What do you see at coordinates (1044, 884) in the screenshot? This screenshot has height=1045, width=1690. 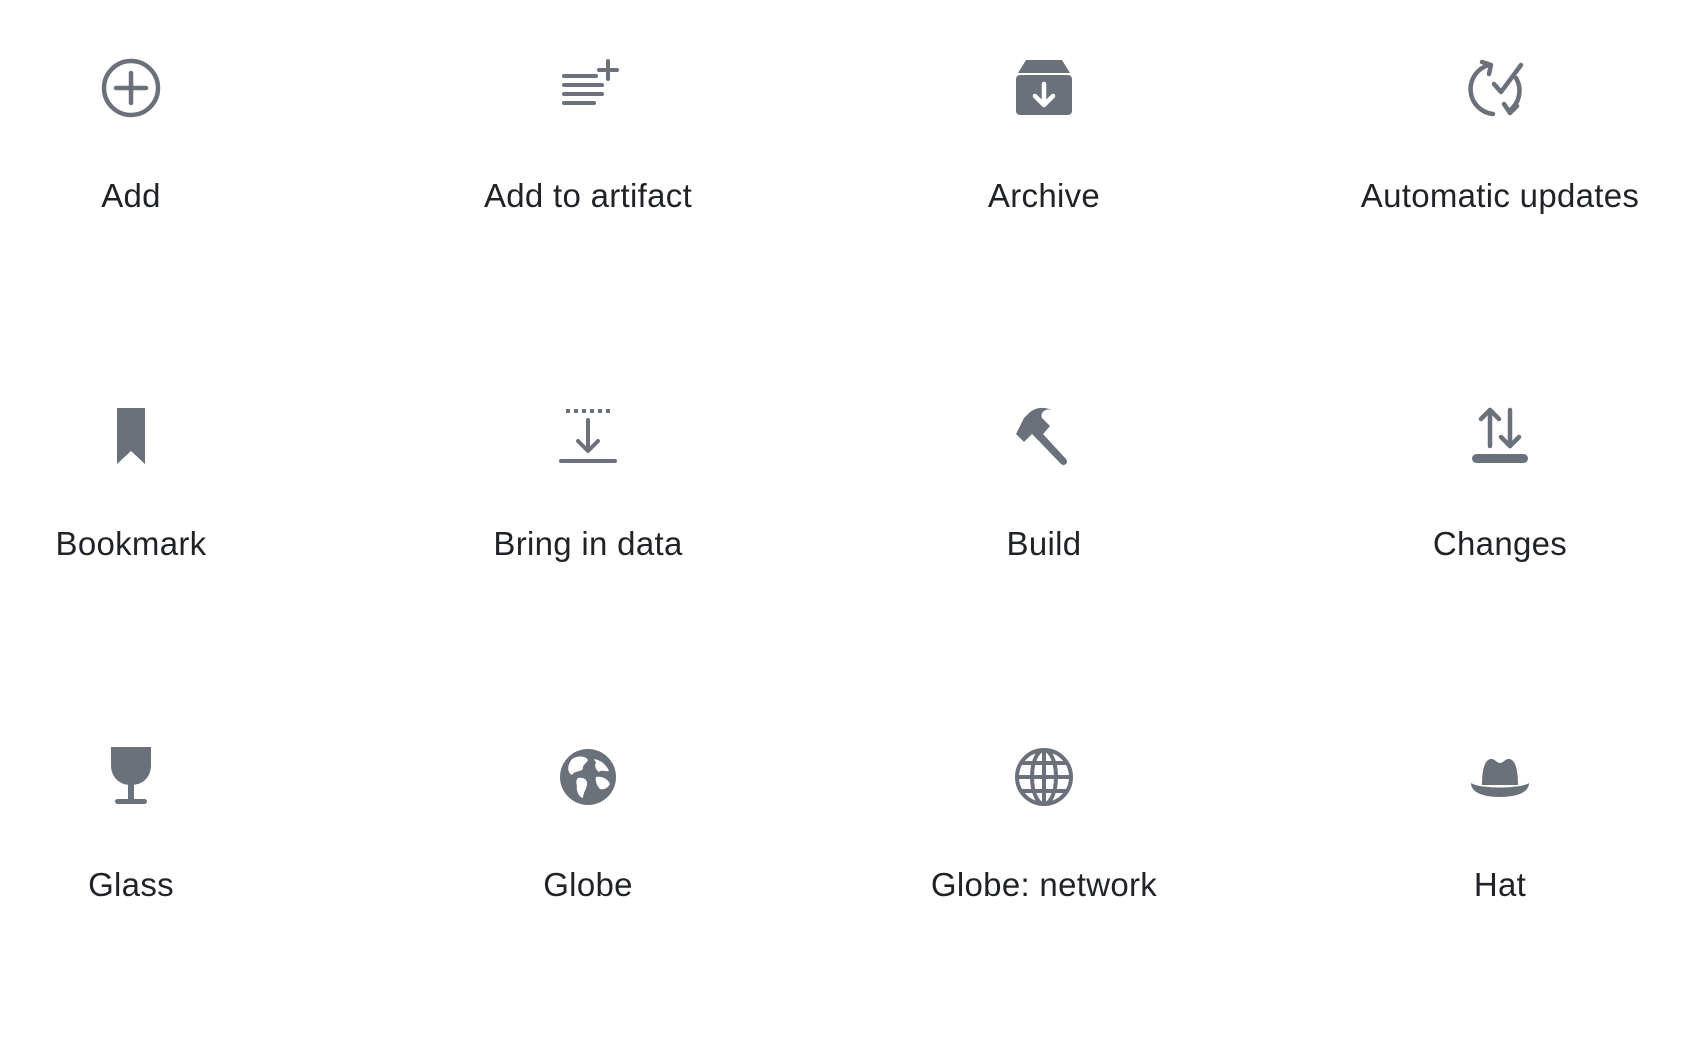 I see `icon-label: Globe: network` at bounding box center [1044, 884].